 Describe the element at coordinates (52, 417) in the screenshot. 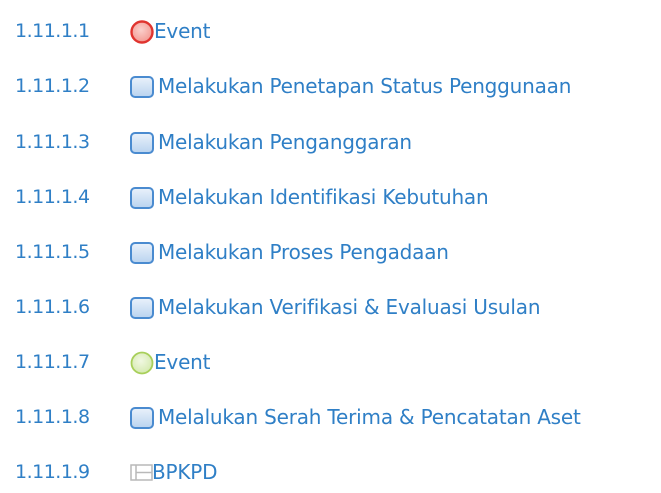

I see `item-number: 1.11.1.8` at that location.